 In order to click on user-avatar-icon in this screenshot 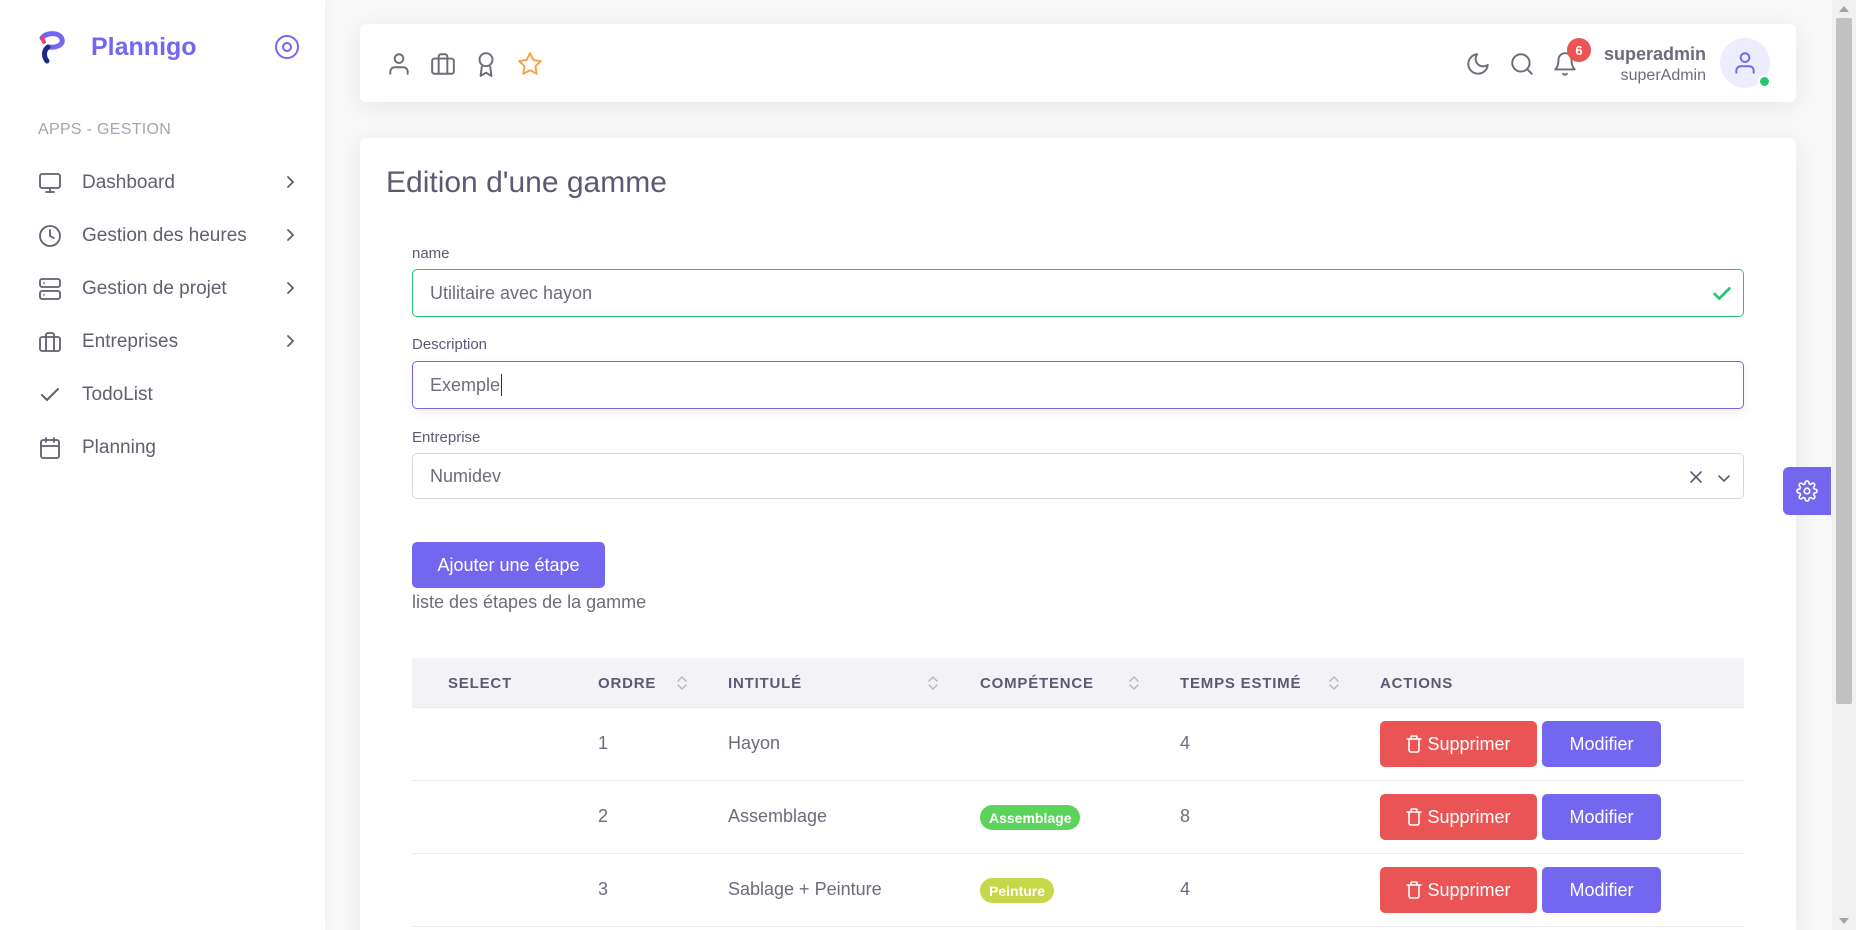, I will do `click(1745, 63)`.